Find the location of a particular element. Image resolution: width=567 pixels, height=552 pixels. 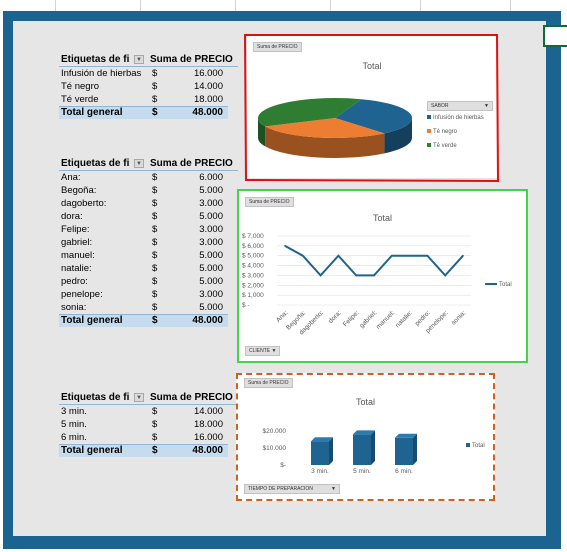

y-tick-label: $ 2,000 is located at coordinates (253, 285).